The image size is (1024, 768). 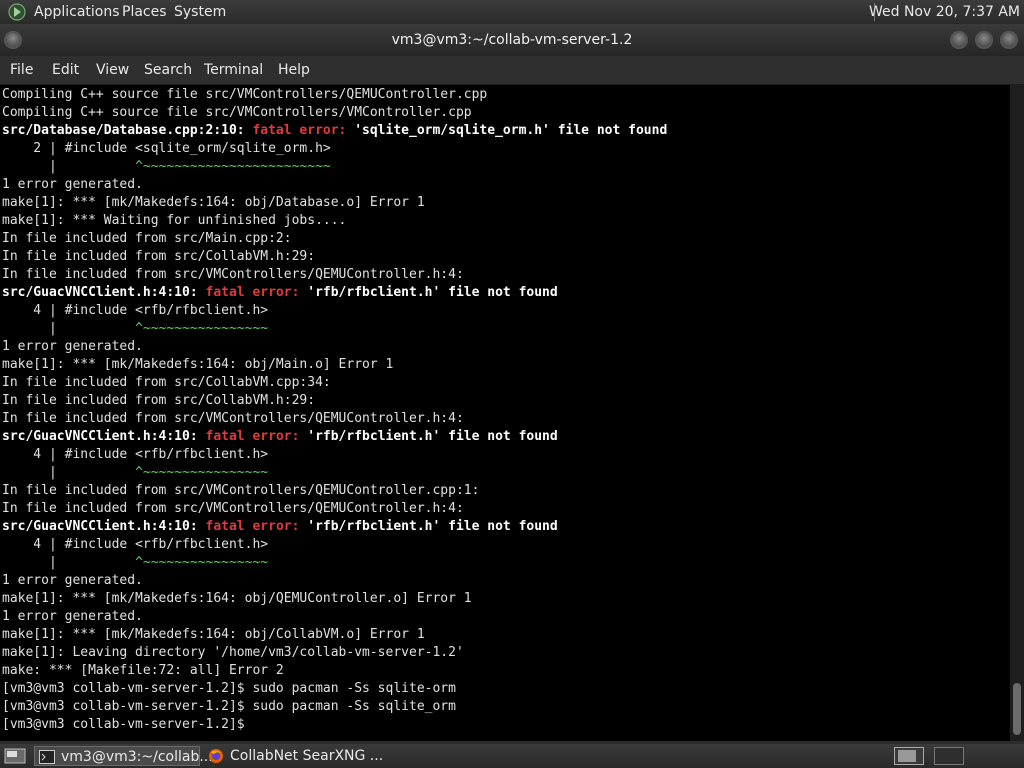 What do you see at coordinates (511, 130) in the screenshot?
I see `terminal-text-segment: 'sqlite_orm/sqlite_orm.h' file not found` at bounding box center [511, 130].